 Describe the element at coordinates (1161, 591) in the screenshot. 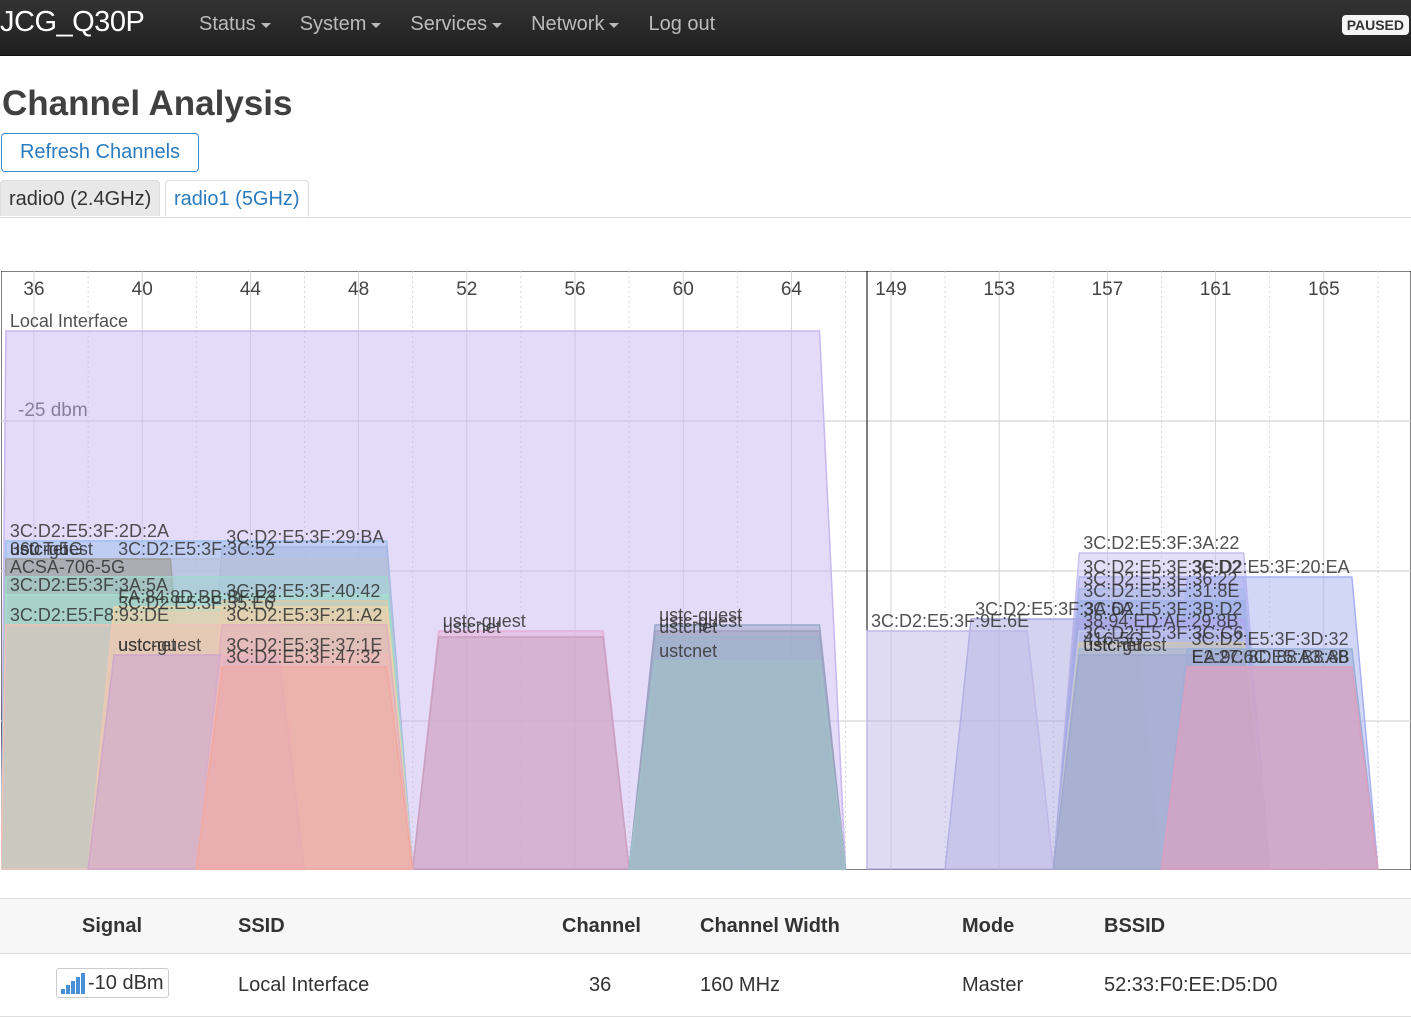

I see `network-label: 3C:D2:E5:3F:31:8E` at that location.